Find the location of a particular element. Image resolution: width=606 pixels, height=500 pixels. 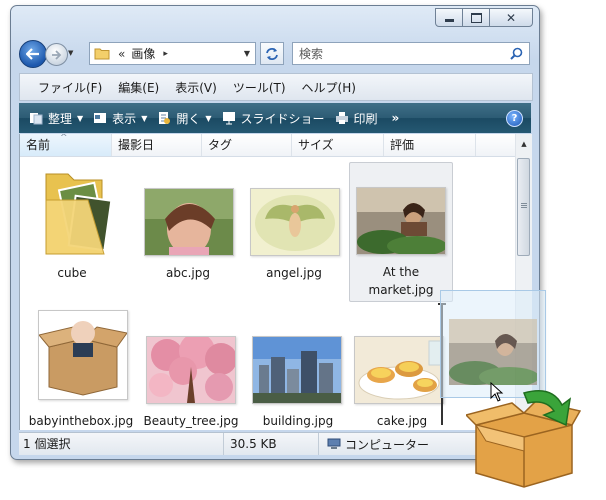

menu-file: ファイル(F) is located at coordinates (70, 87).